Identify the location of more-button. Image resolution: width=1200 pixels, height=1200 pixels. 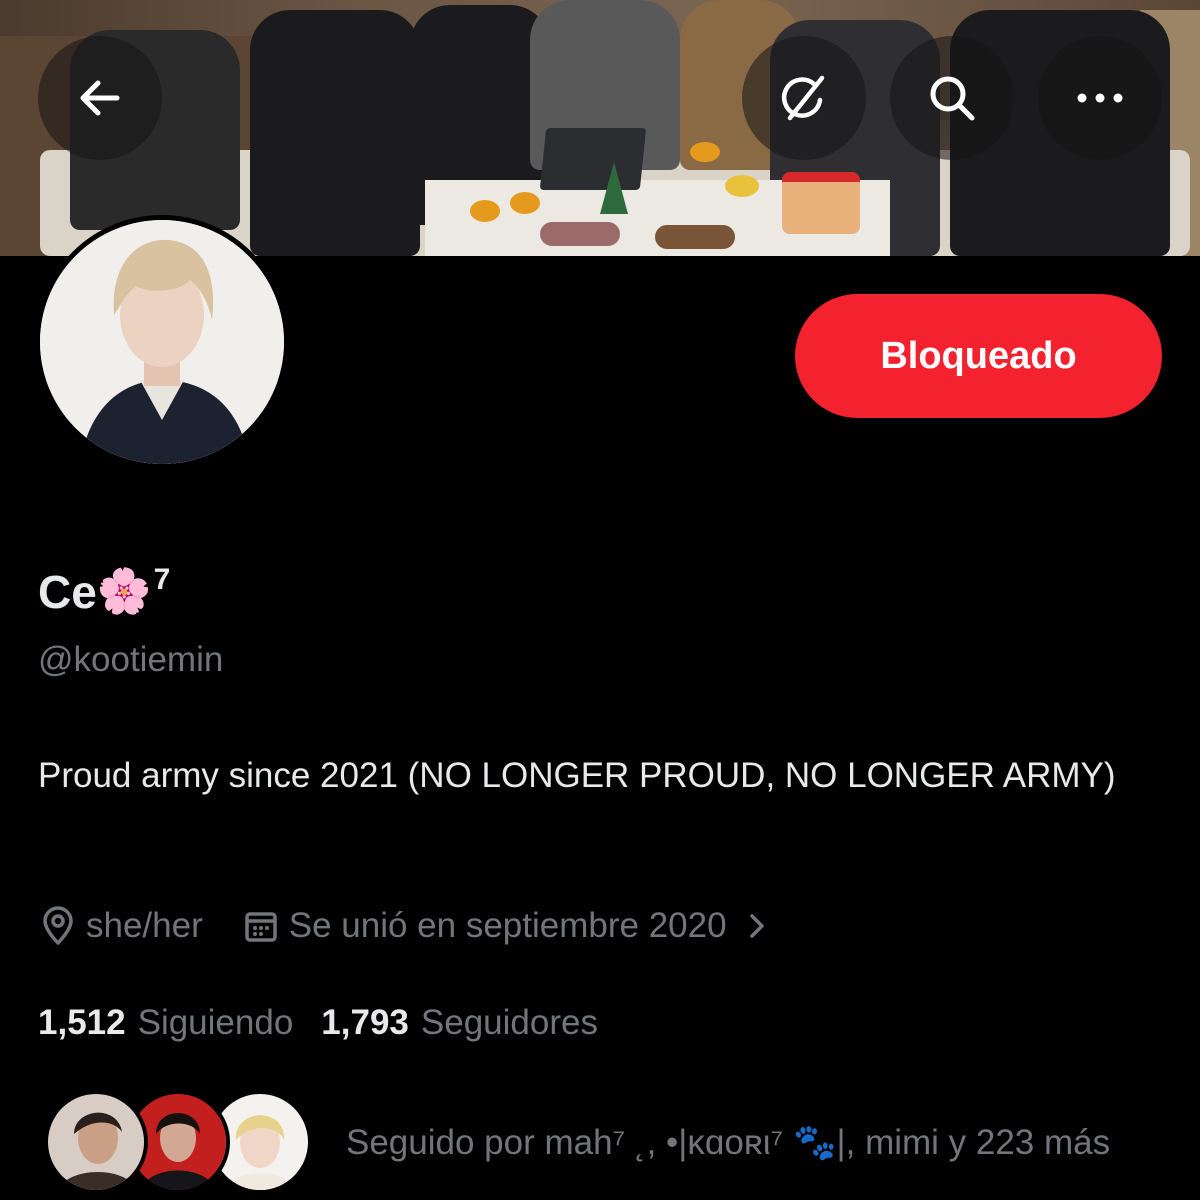
(1100, 98).